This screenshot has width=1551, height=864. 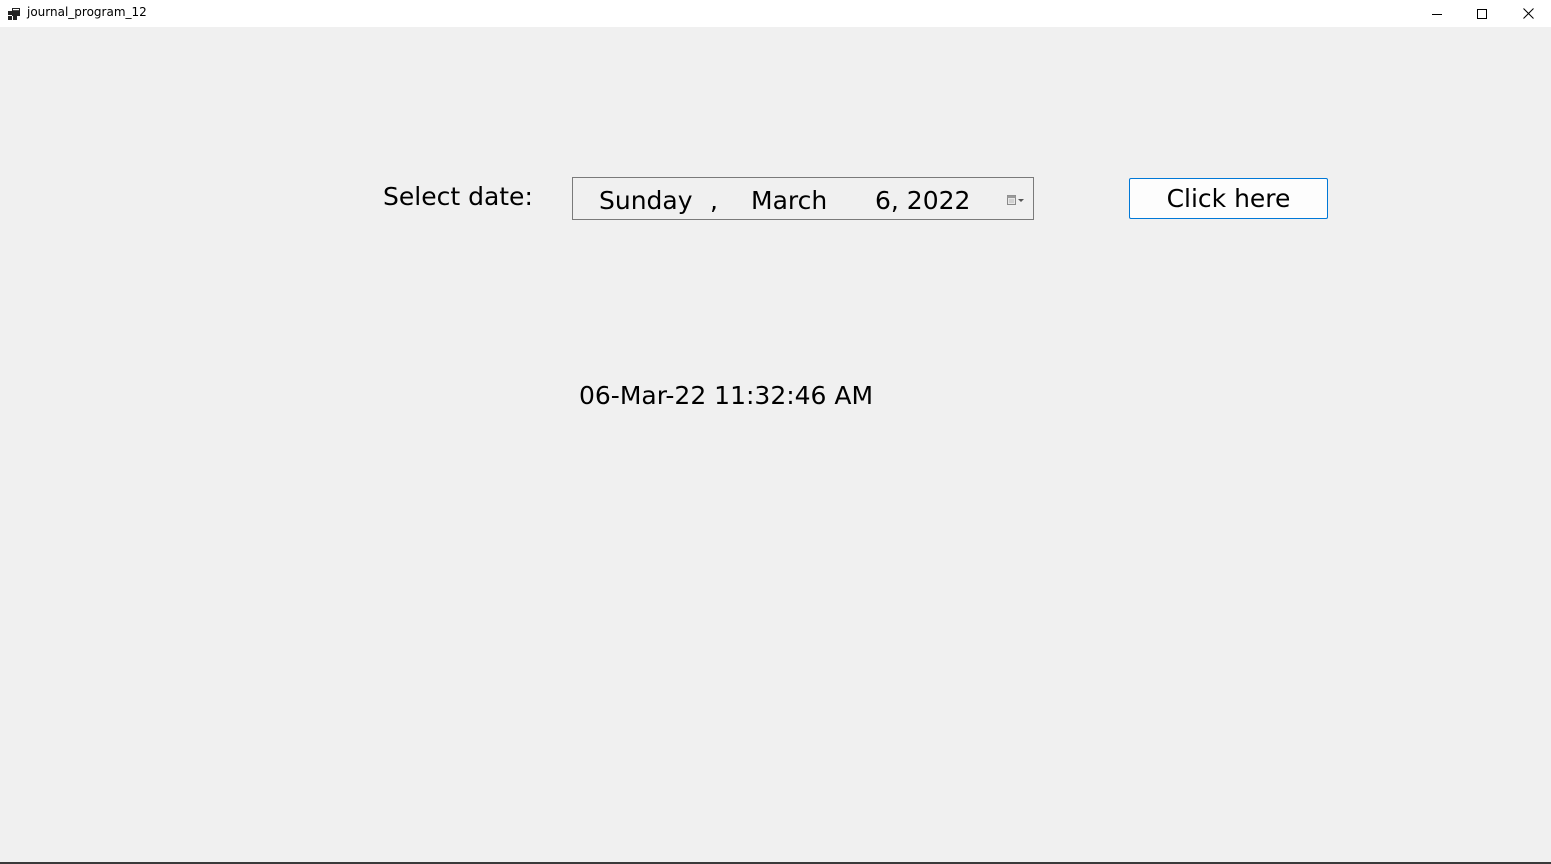 I want to click on date-picker: Sunday , March 6, 2022, so click(x=803, y=198).